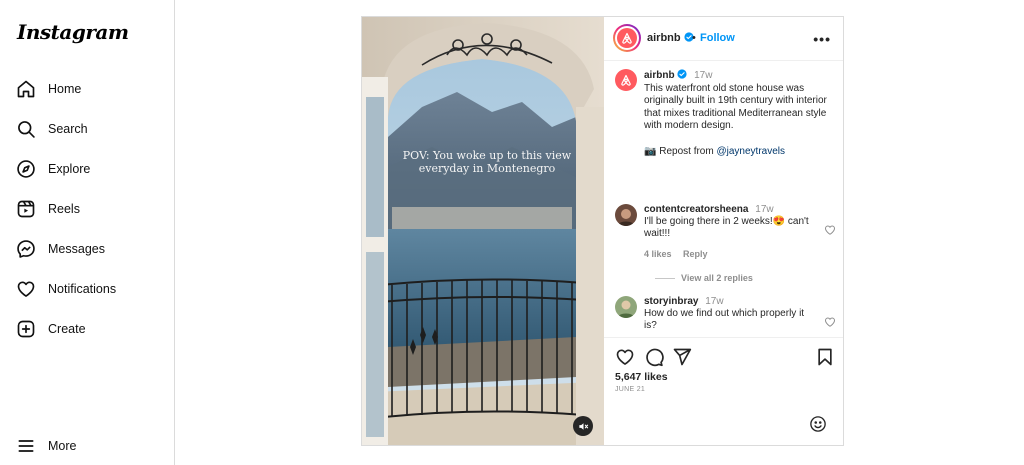  Describe the element at coordinates (696, 209) in the screenshot. I see `comment-username: contentcreatorsheena` at that location.